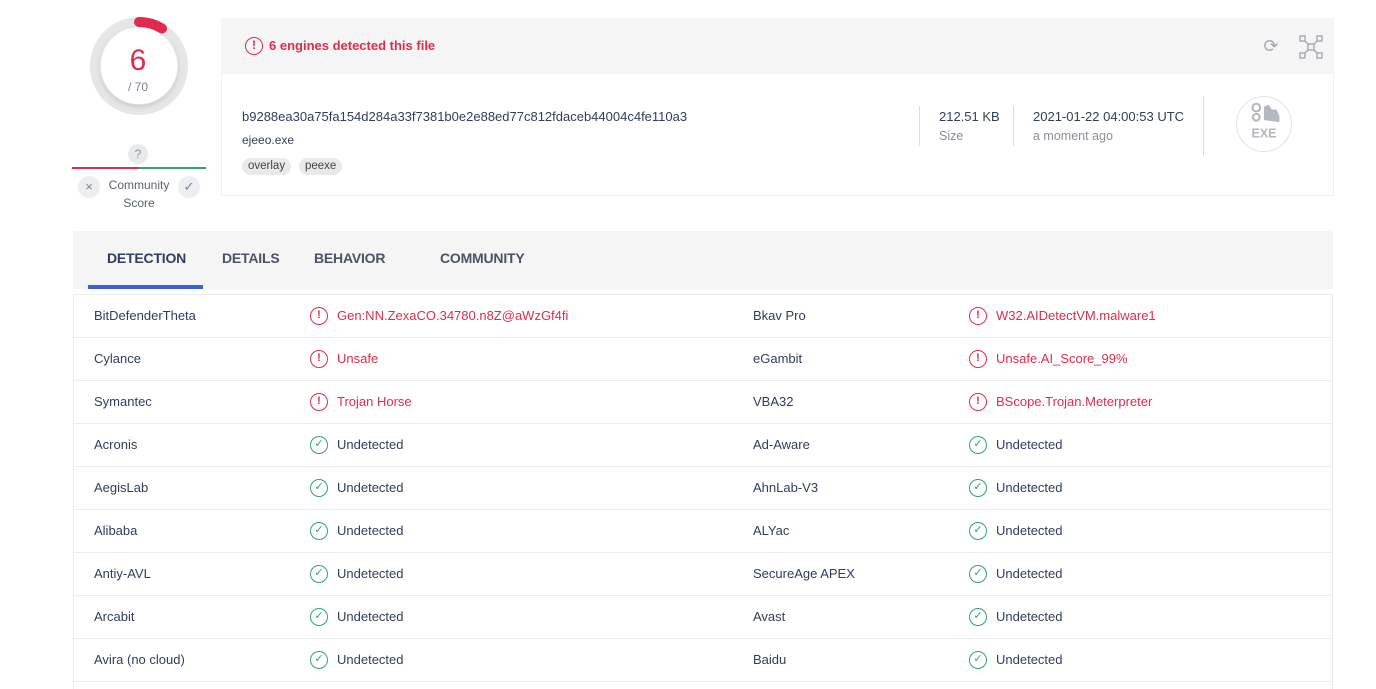 The width and height of the screenshot is (1376, 689). Describe the element at coordinates (1271, 46) in the screenshot. I see `reanalyze-icon: ⟳` at that location.